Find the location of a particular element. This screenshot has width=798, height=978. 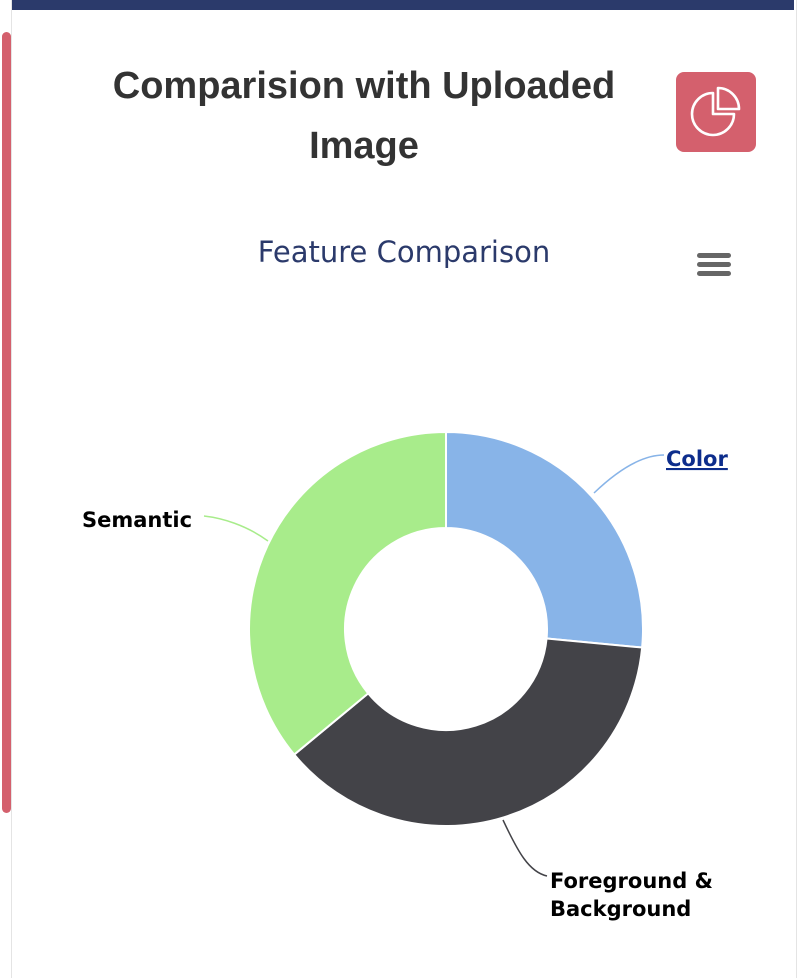

connector-line-color is located at coordinates (629, 474).